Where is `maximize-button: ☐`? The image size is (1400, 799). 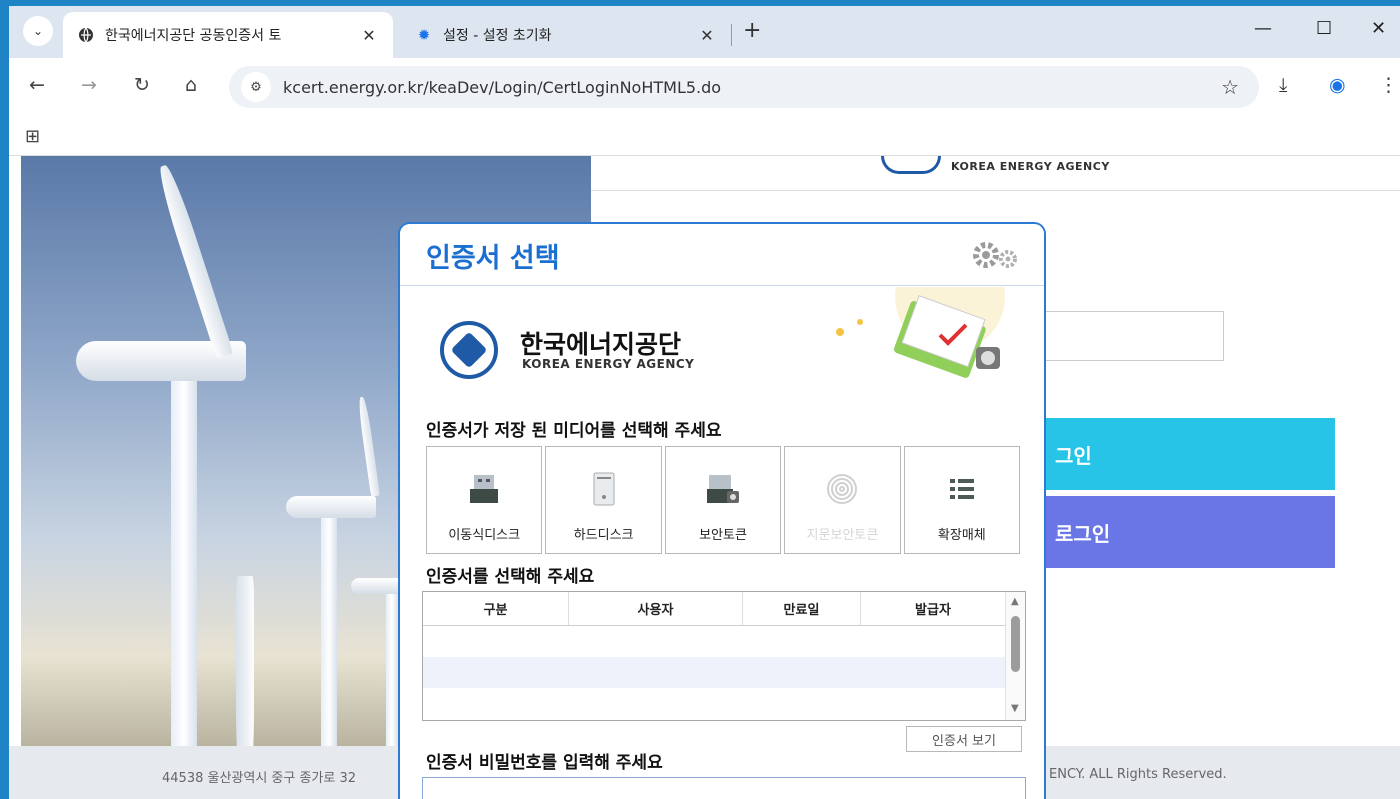
maximize-button: ☐ is located at coordinates (1324, 28).